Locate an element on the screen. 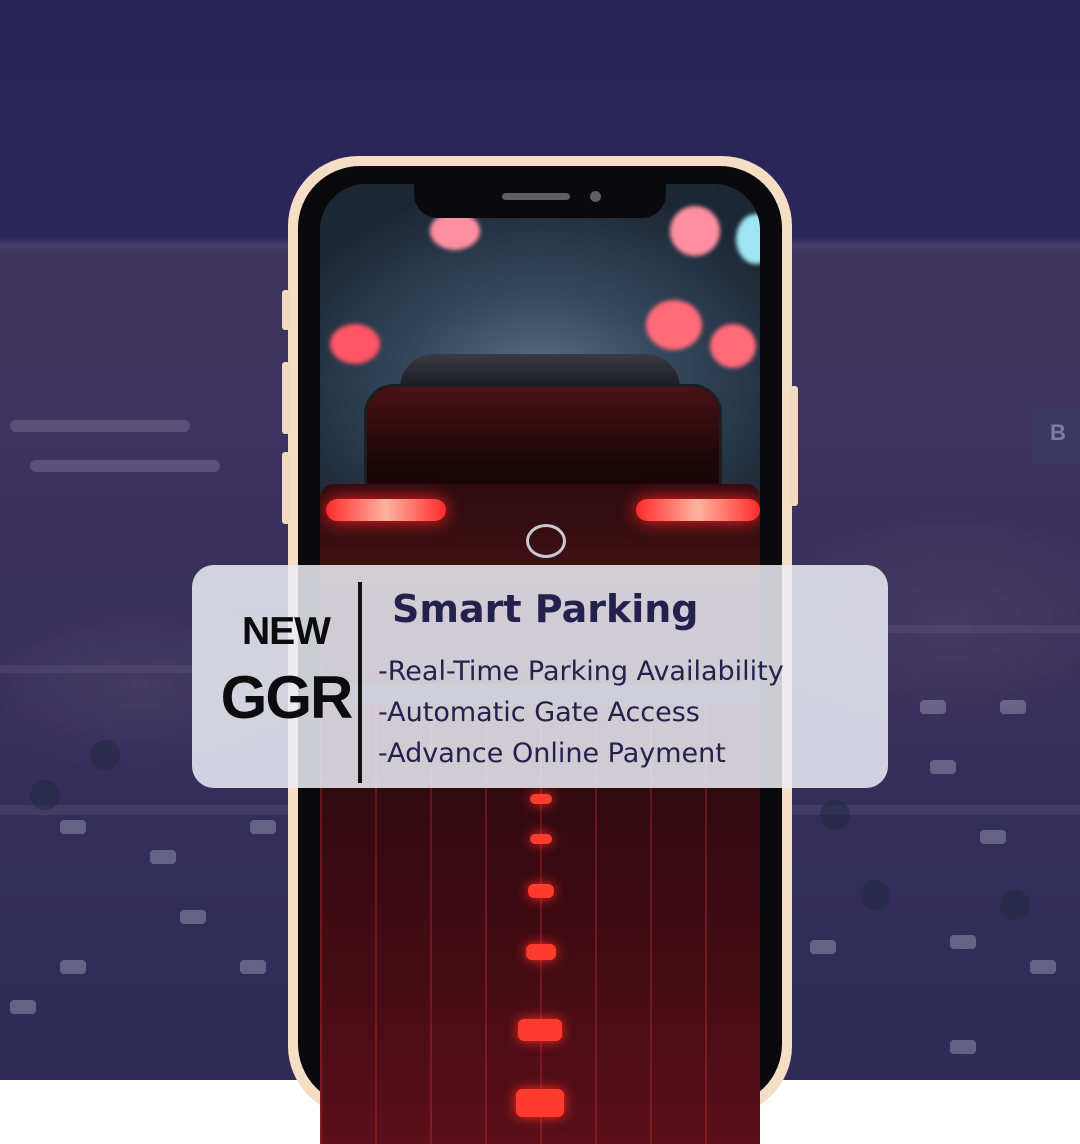  vertical-divider is located at coordinates (360, 682).